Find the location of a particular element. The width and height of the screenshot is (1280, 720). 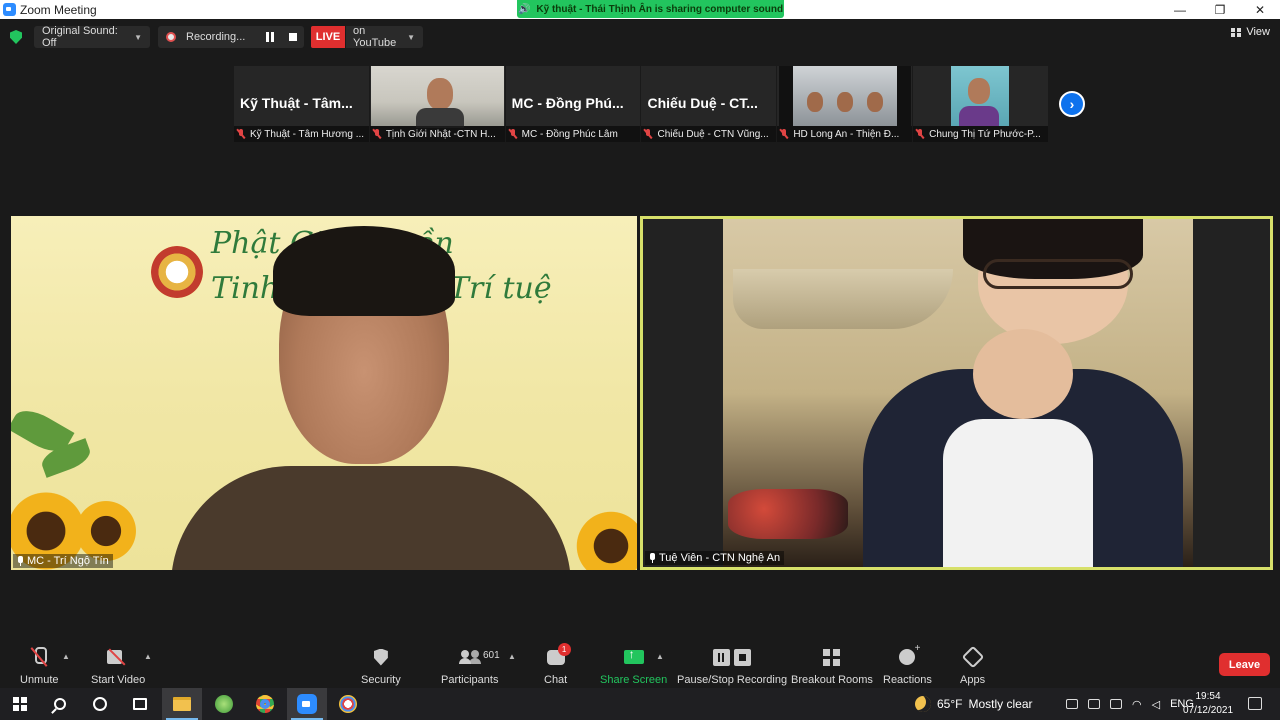

video-tile-label: MC - Trí Ngộ Tín is located at coordinates (63, 561).